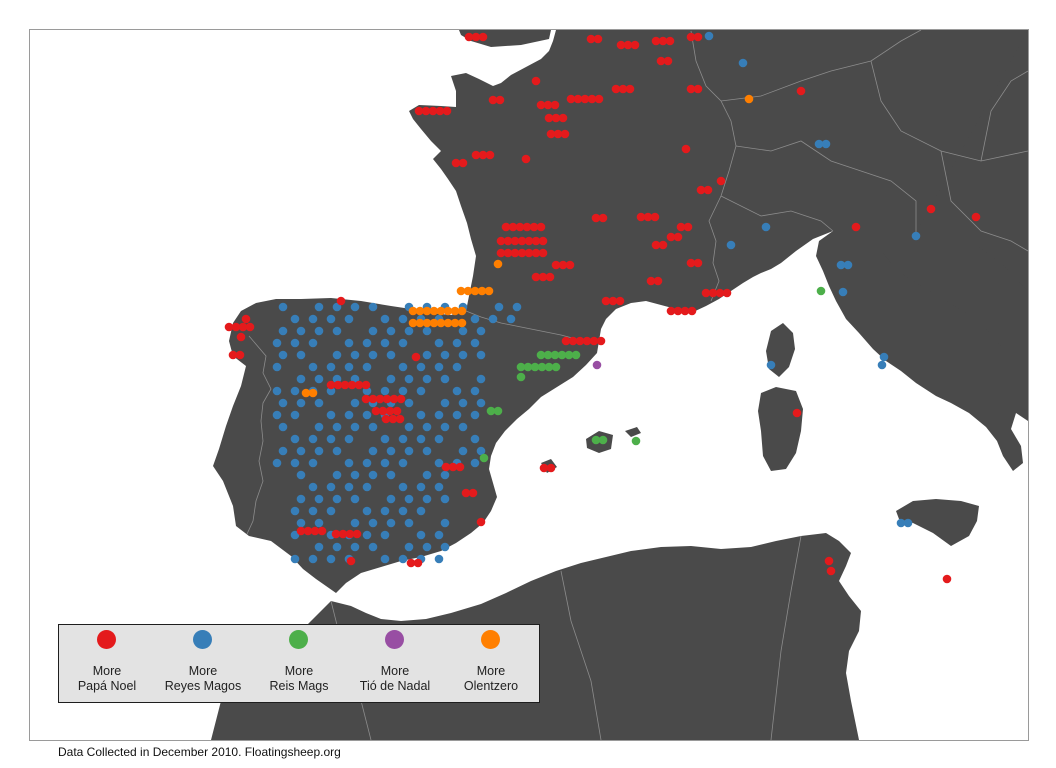 The height and width of the screenshot is (768, 1056). What do you see at coordinates (202, 639) in the screenshot?
I see `legend-swatch` at bounding box center [202, 639].